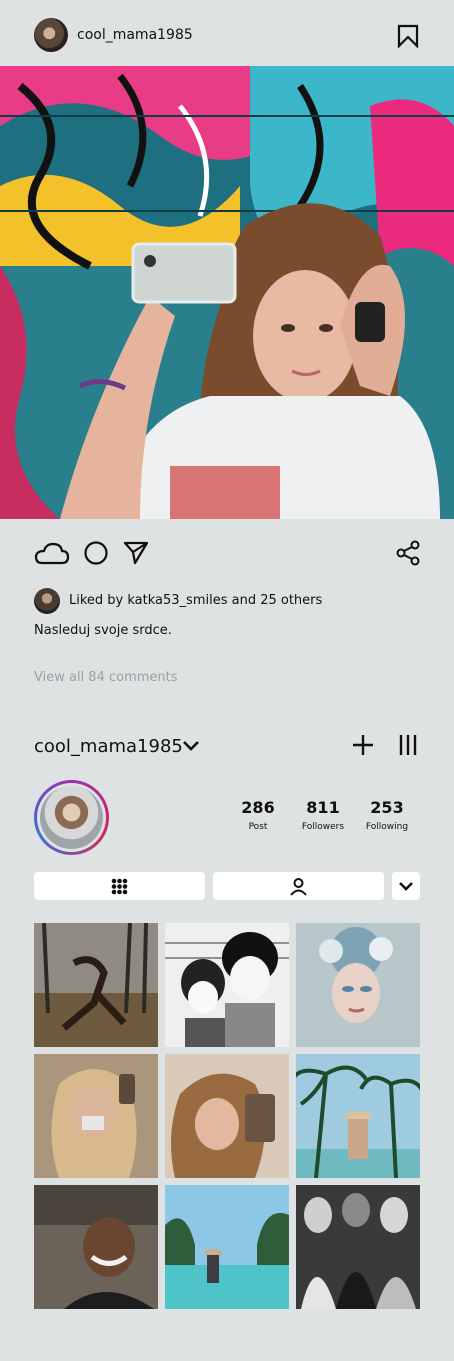 This screenshot has height=1361, width=454. I want to click on photo-manga, so click(227, 985).